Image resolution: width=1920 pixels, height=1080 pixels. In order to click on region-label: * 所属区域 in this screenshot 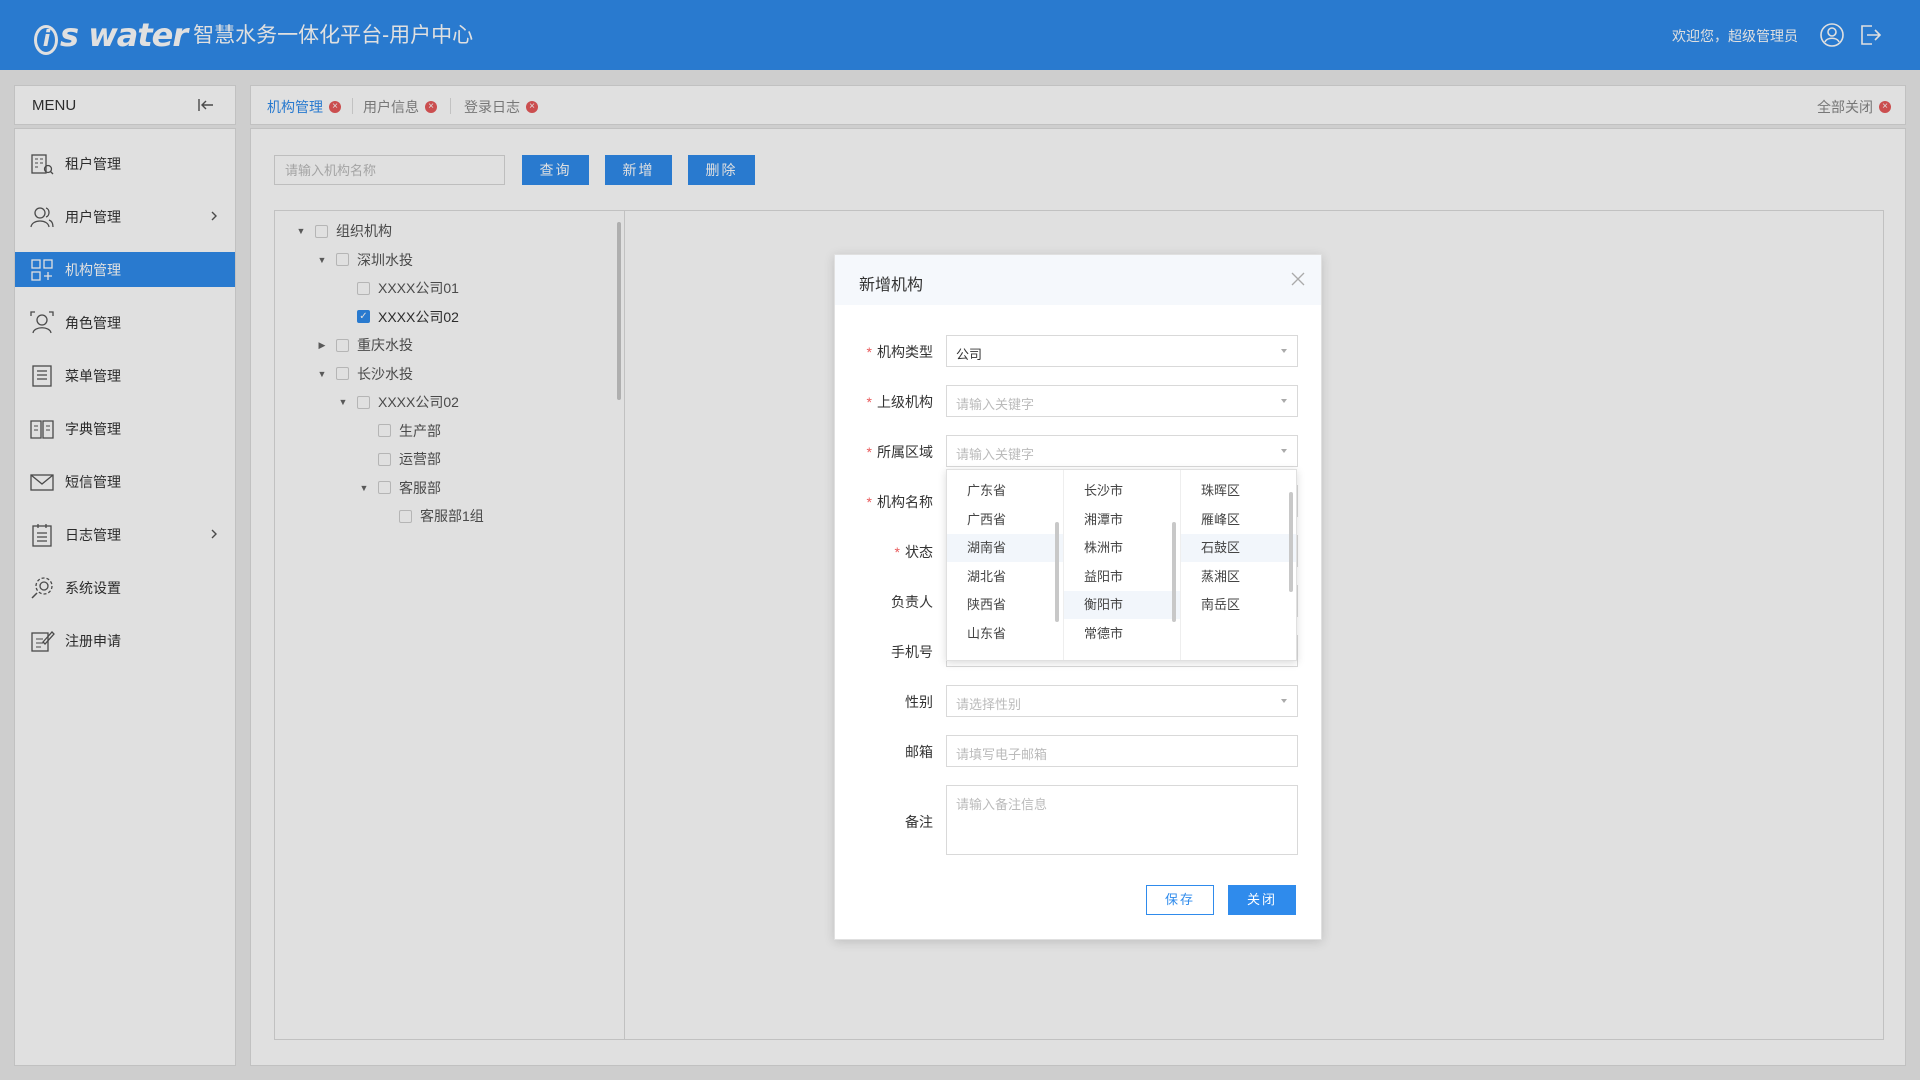, I will do `click(900, 452)`.